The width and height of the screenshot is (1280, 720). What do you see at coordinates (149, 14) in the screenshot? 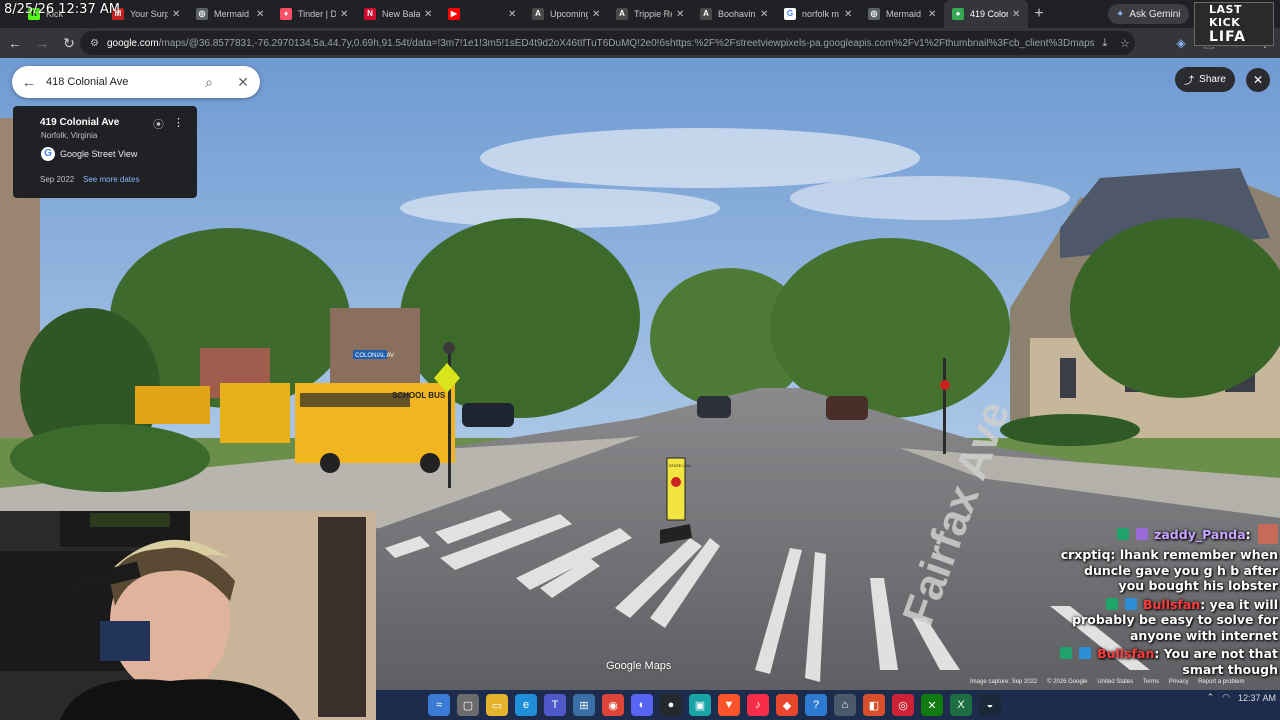
I see `tab-label: Your Surp` at bounding box center [149, 14].